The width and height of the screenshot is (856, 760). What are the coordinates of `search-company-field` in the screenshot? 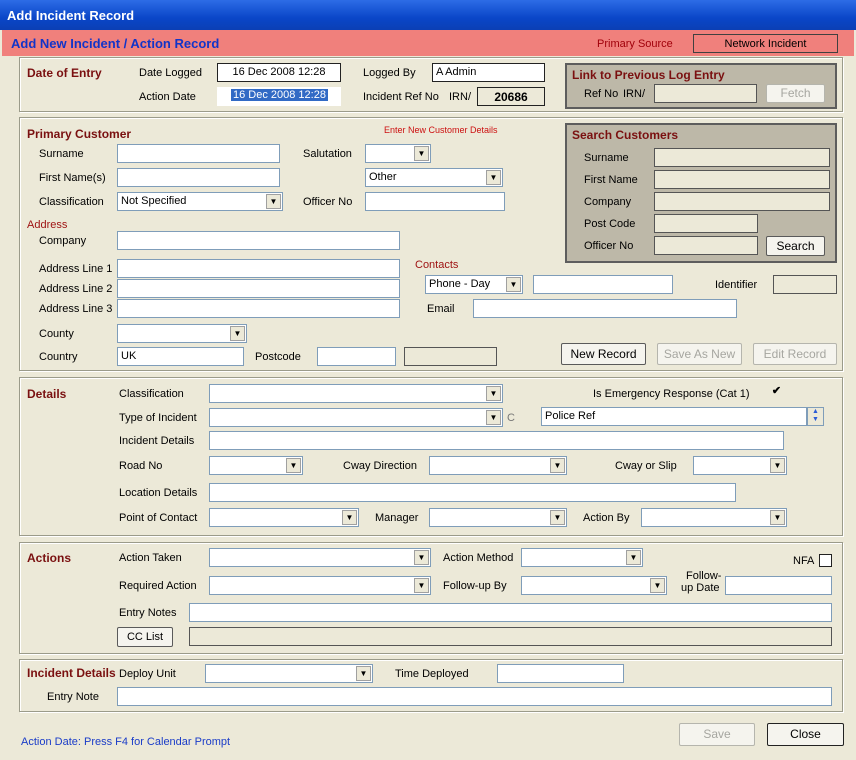 It's located at (742, 201).